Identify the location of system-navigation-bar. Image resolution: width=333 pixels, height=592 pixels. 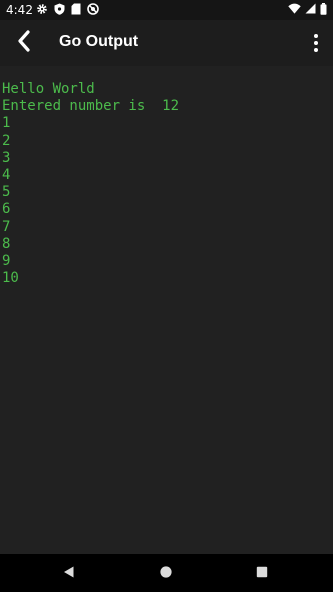
(166, 573).